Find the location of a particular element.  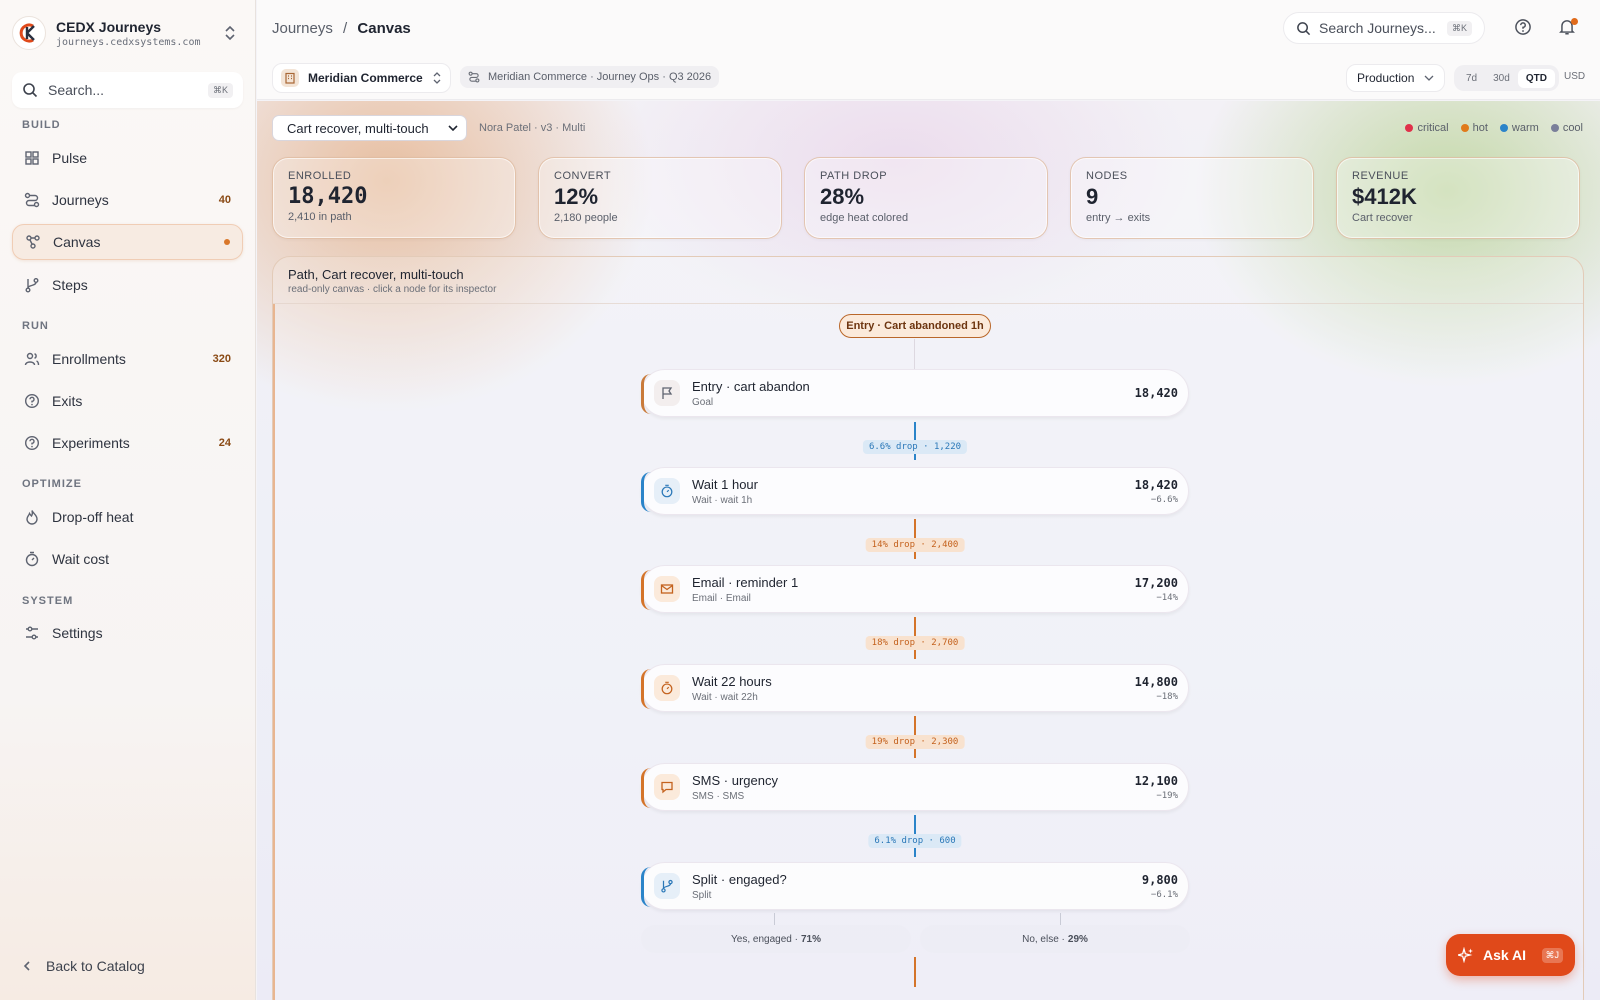

grid-icon is located at coordinates (32, 158).